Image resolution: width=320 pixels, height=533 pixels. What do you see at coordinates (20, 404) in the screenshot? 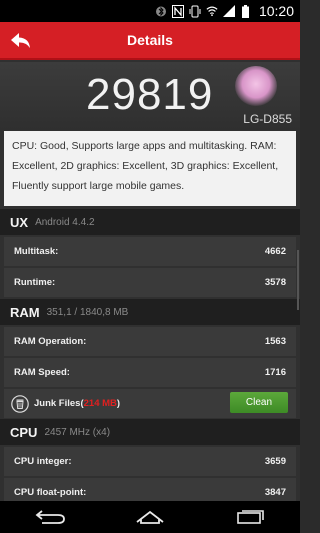
I see `trash-icon` at bounding box center [20, 404].